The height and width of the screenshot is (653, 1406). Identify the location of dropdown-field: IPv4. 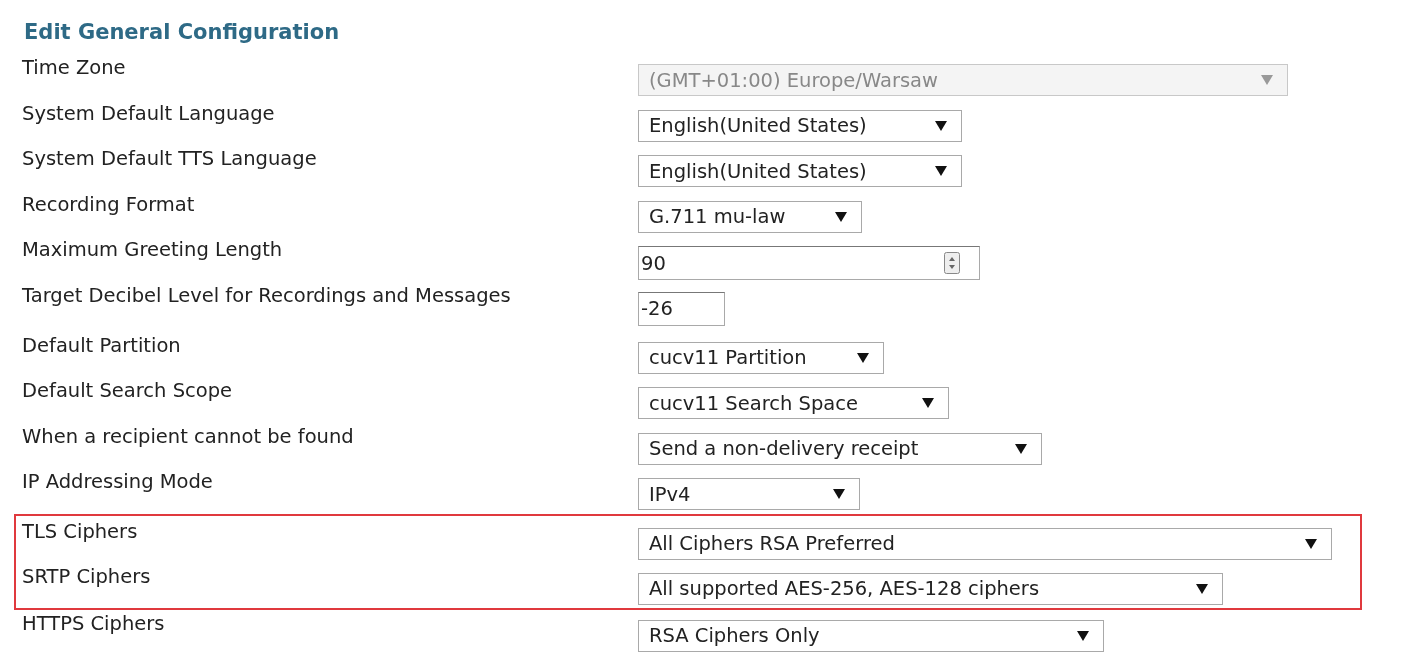
(749, 494).